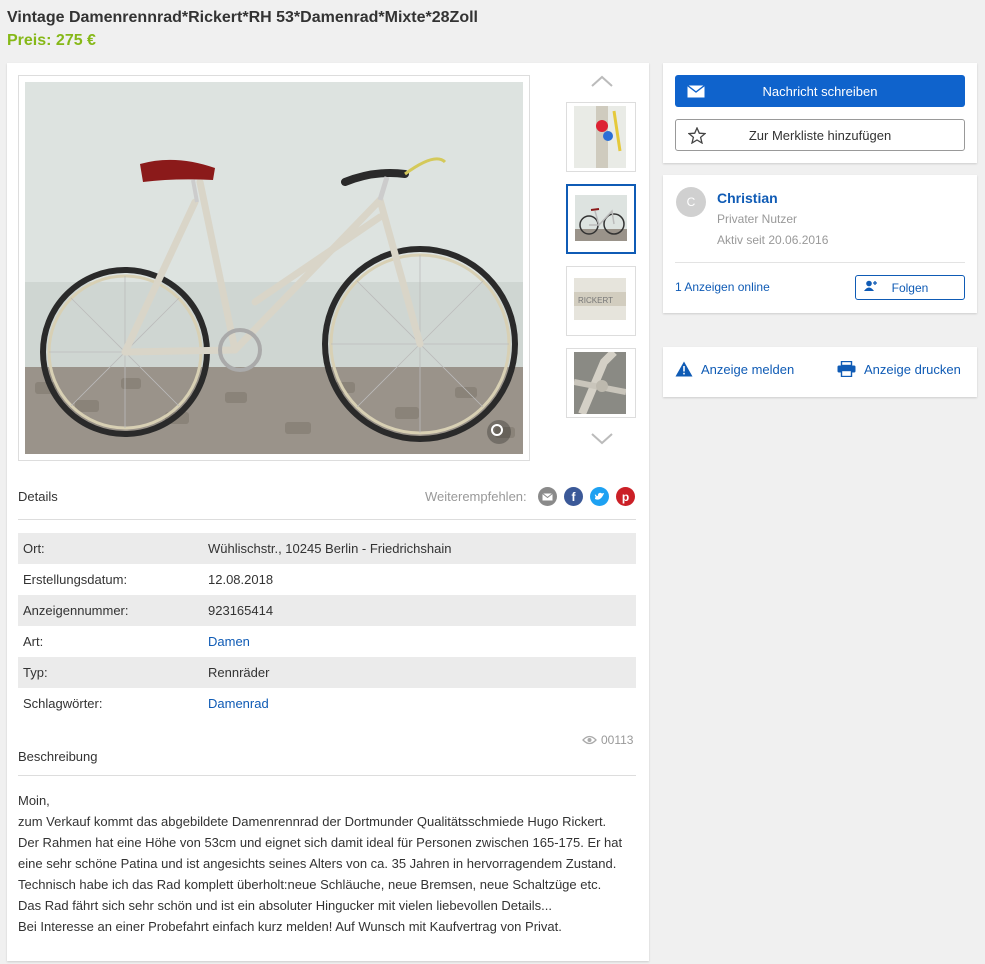 Image resolution: width=985 pixels, height=964 pixels. What do you see at coordinates (419, 610) in the screenshot?
I see `detail-value-ad-number: 923165414` at bounding box center [419, 610].